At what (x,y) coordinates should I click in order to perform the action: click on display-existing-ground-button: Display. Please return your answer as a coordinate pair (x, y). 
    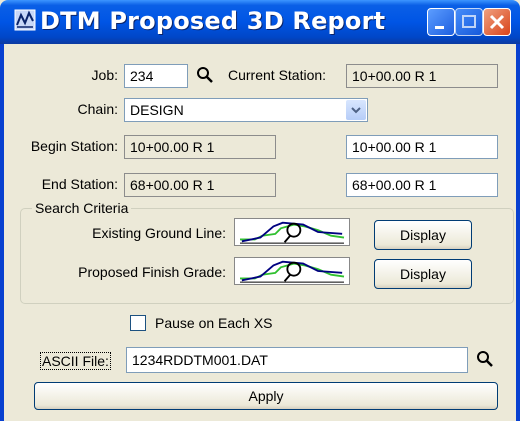
    Looking at the image, I should click on (423, 235).